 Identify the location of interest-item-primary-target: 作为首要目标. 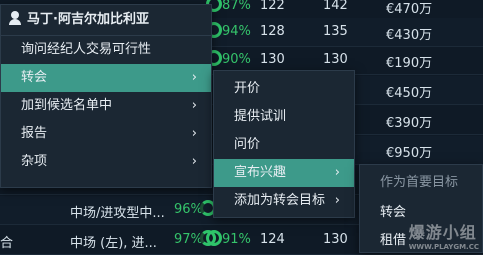
(419, 182).